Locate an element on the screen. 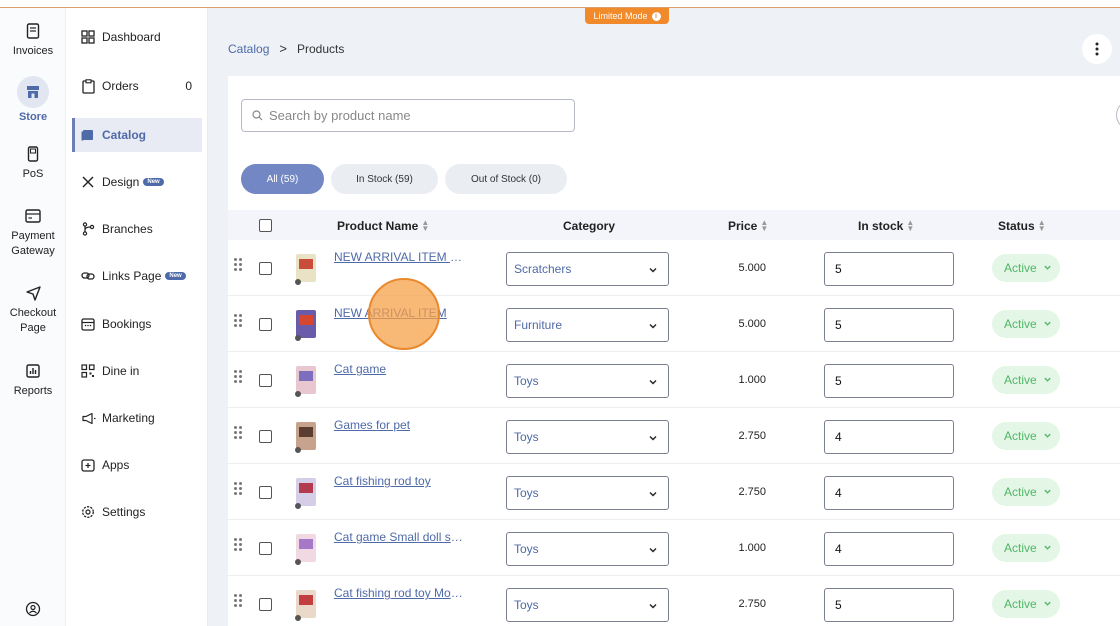 The height and width of the screenshot is (626, 1120). table-row: Cat fishing rod toy Toys 2.750 4 Active is located at coordinates (674, 492).